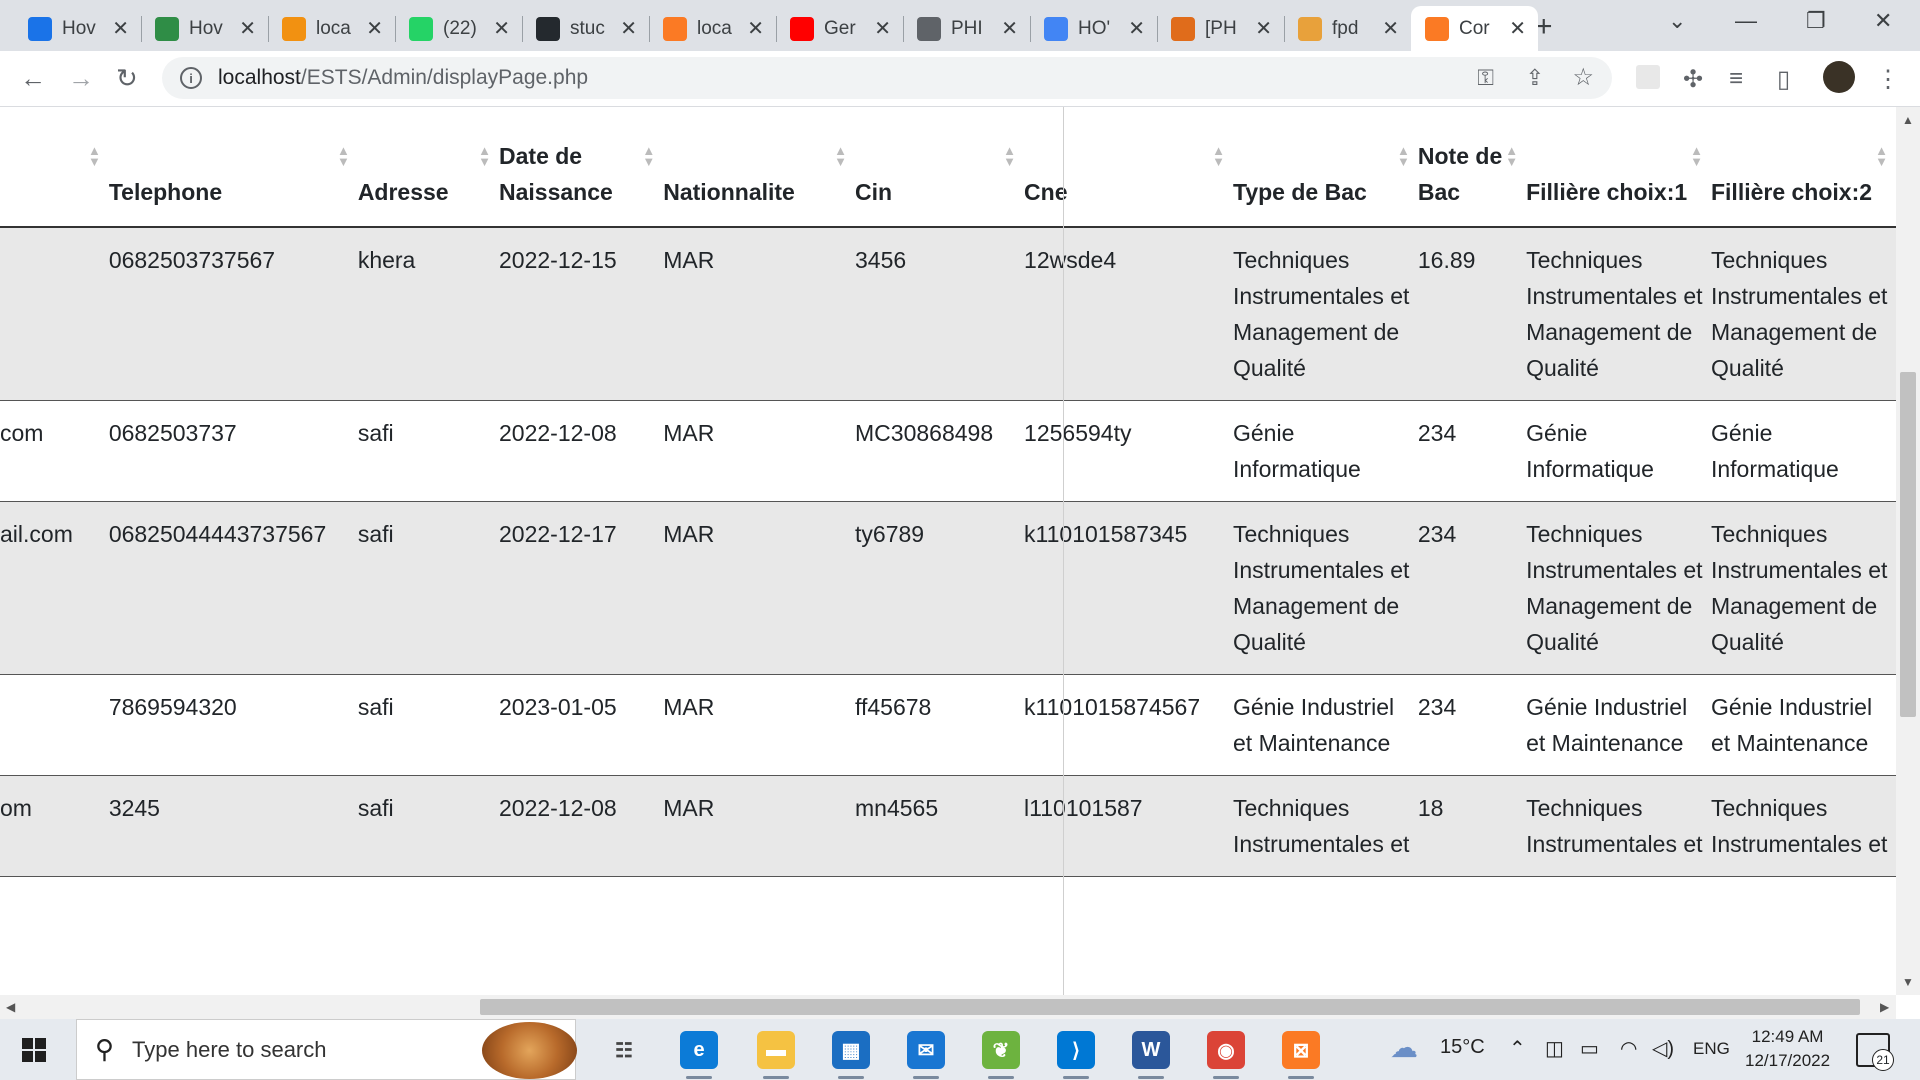 Image resolution: width=1920 pixels, height=1080 pixels. I want to click on browser-tab: (22) ✕, so click(458, 28).